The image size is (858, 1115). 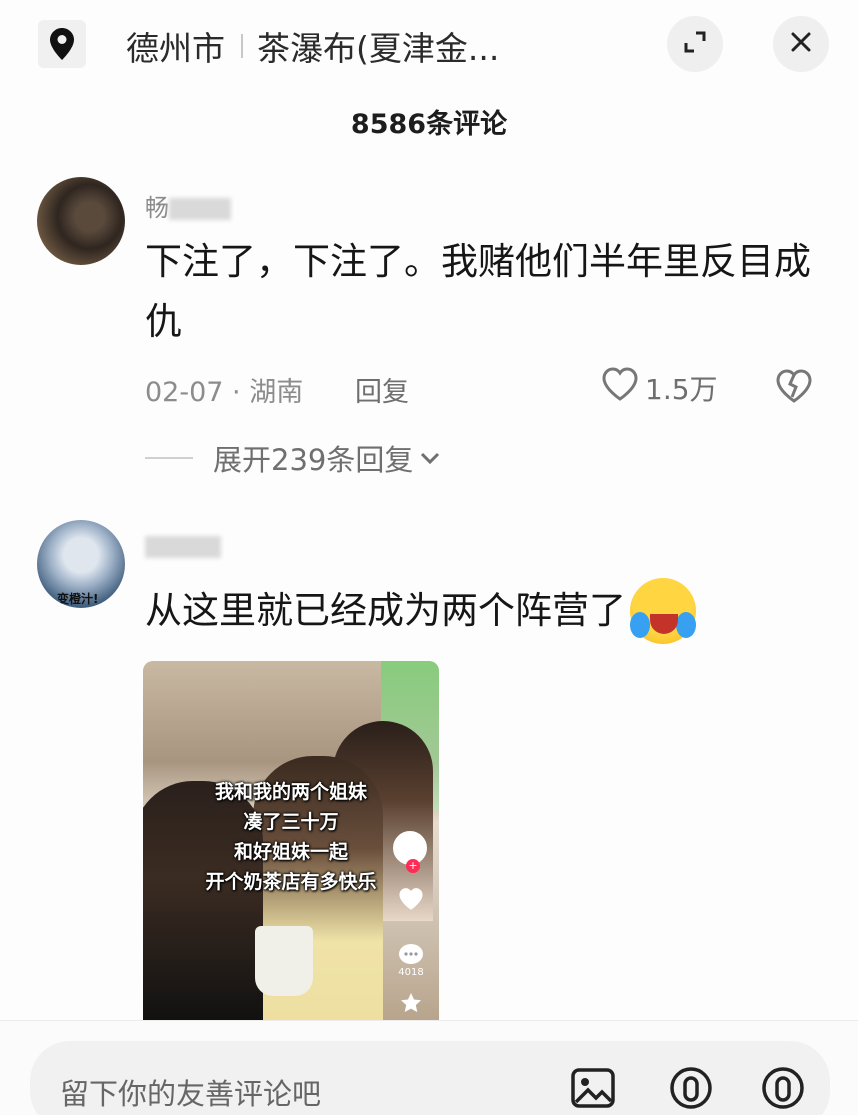 What do you see at coordinates (81, 564) in the screenshot?
I see `avatar: 变橙汁!` at bounding box center [81, 564].